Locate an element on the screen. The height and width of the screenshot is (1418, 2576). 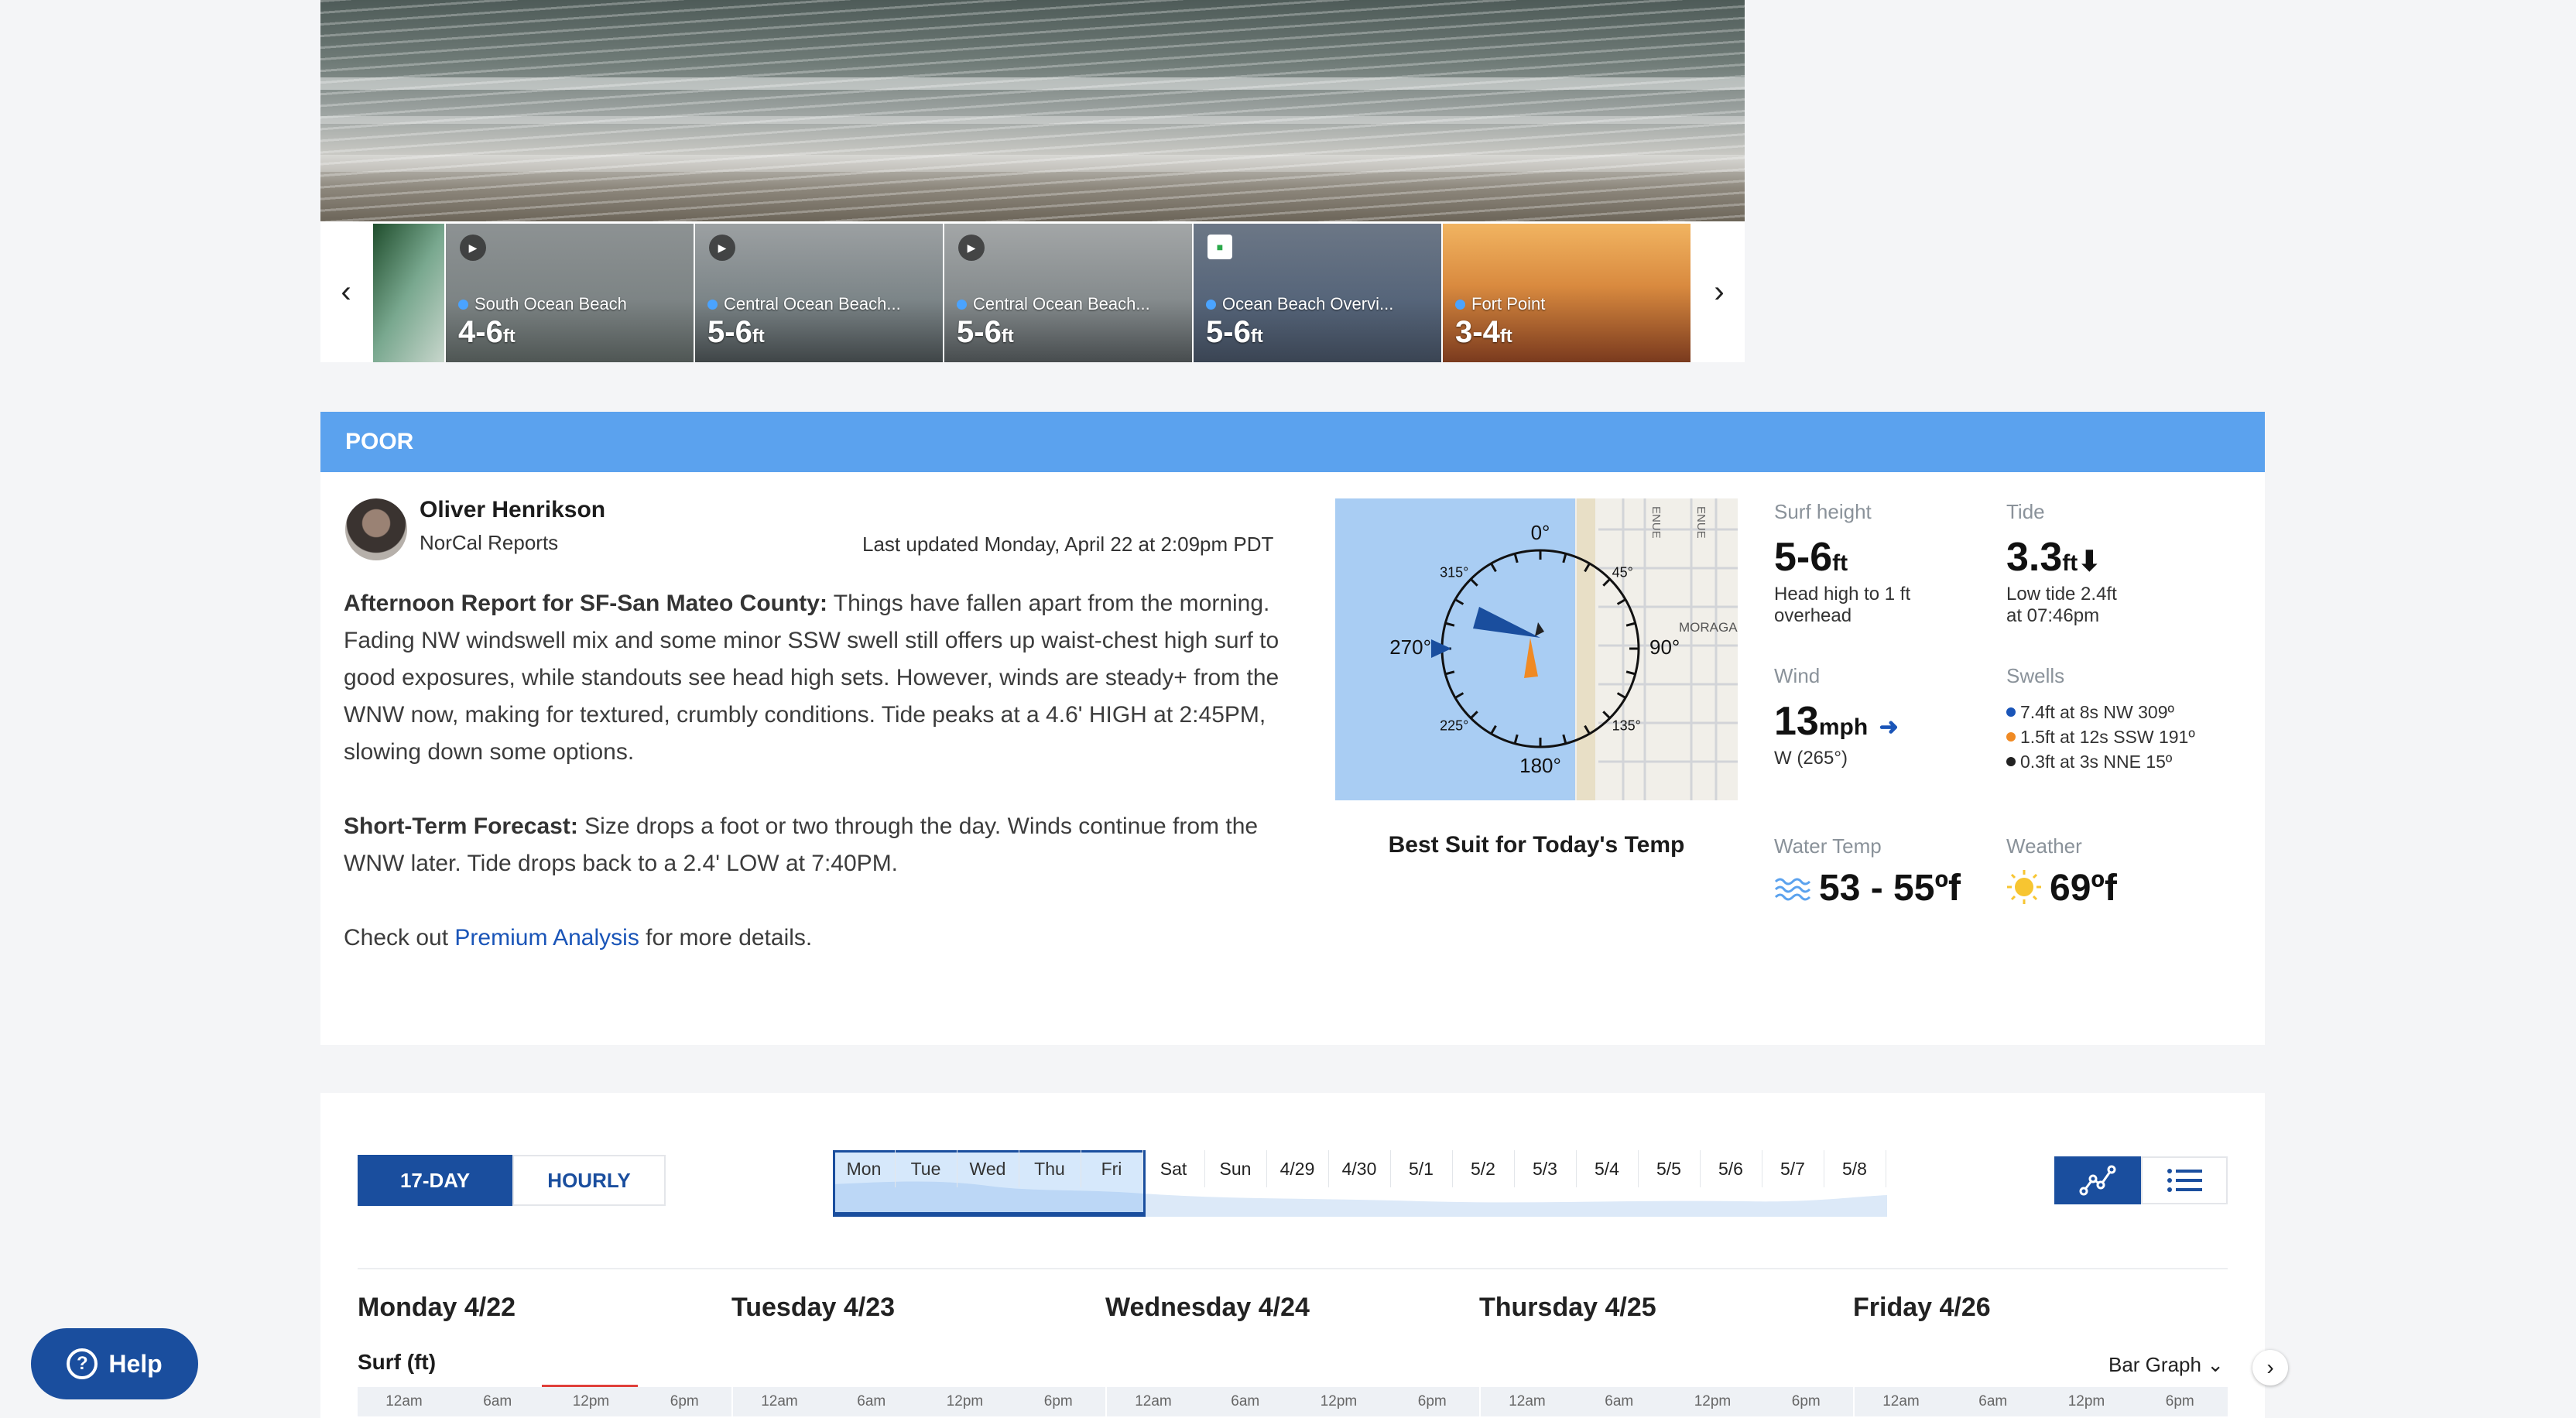
wind-direction: W (265°) is located at coordinates (1811, 758).